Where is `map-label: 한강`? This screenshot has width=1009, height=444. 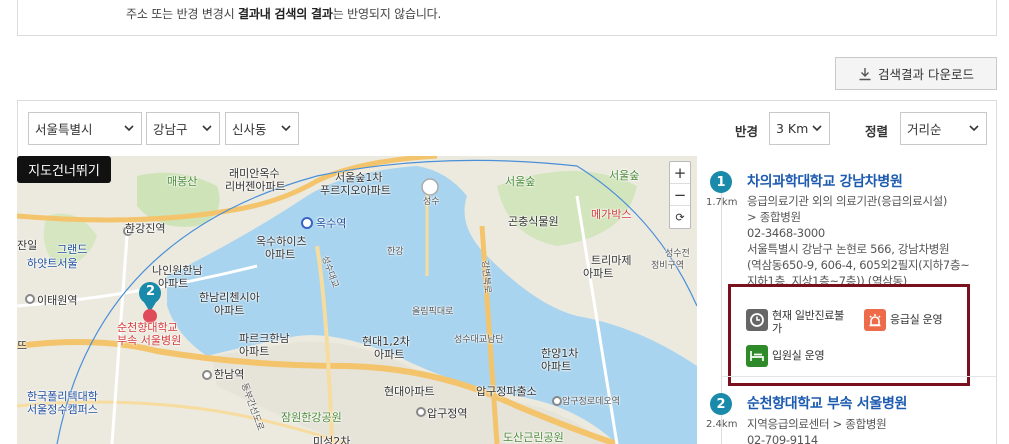 map-label: 한강 is located at coordinates (395, 252).